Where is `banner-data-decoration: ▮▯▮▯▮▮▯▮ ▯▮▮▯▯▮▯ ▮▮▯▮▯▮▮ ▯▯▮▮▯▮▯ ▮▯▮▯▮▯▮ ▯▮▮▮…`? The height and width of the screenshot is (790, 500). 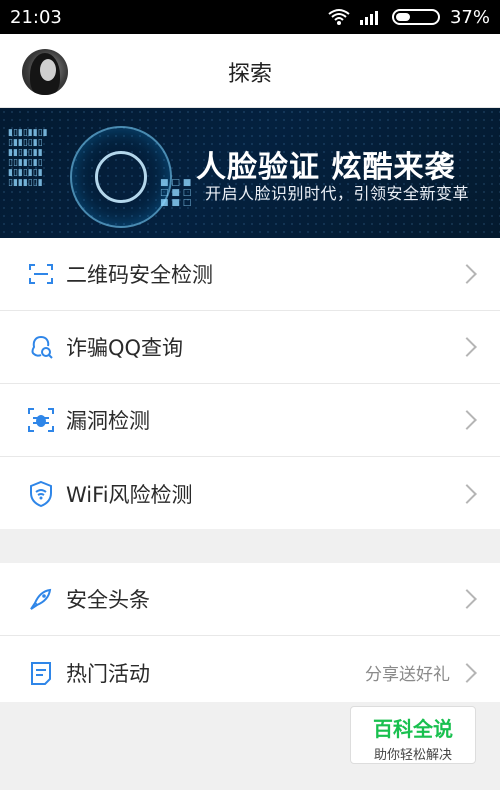
banner-data-decoration: ▮▯▮▯▮▮▯▮ ▯▮▮▯▯▮▯ ▮▮▯▮▯▮▮ ▯▯▮▮▯▮▯ ▮▯▮▯▮▯▮ ▯▮▮▮… is located at coordinates (28, 158).